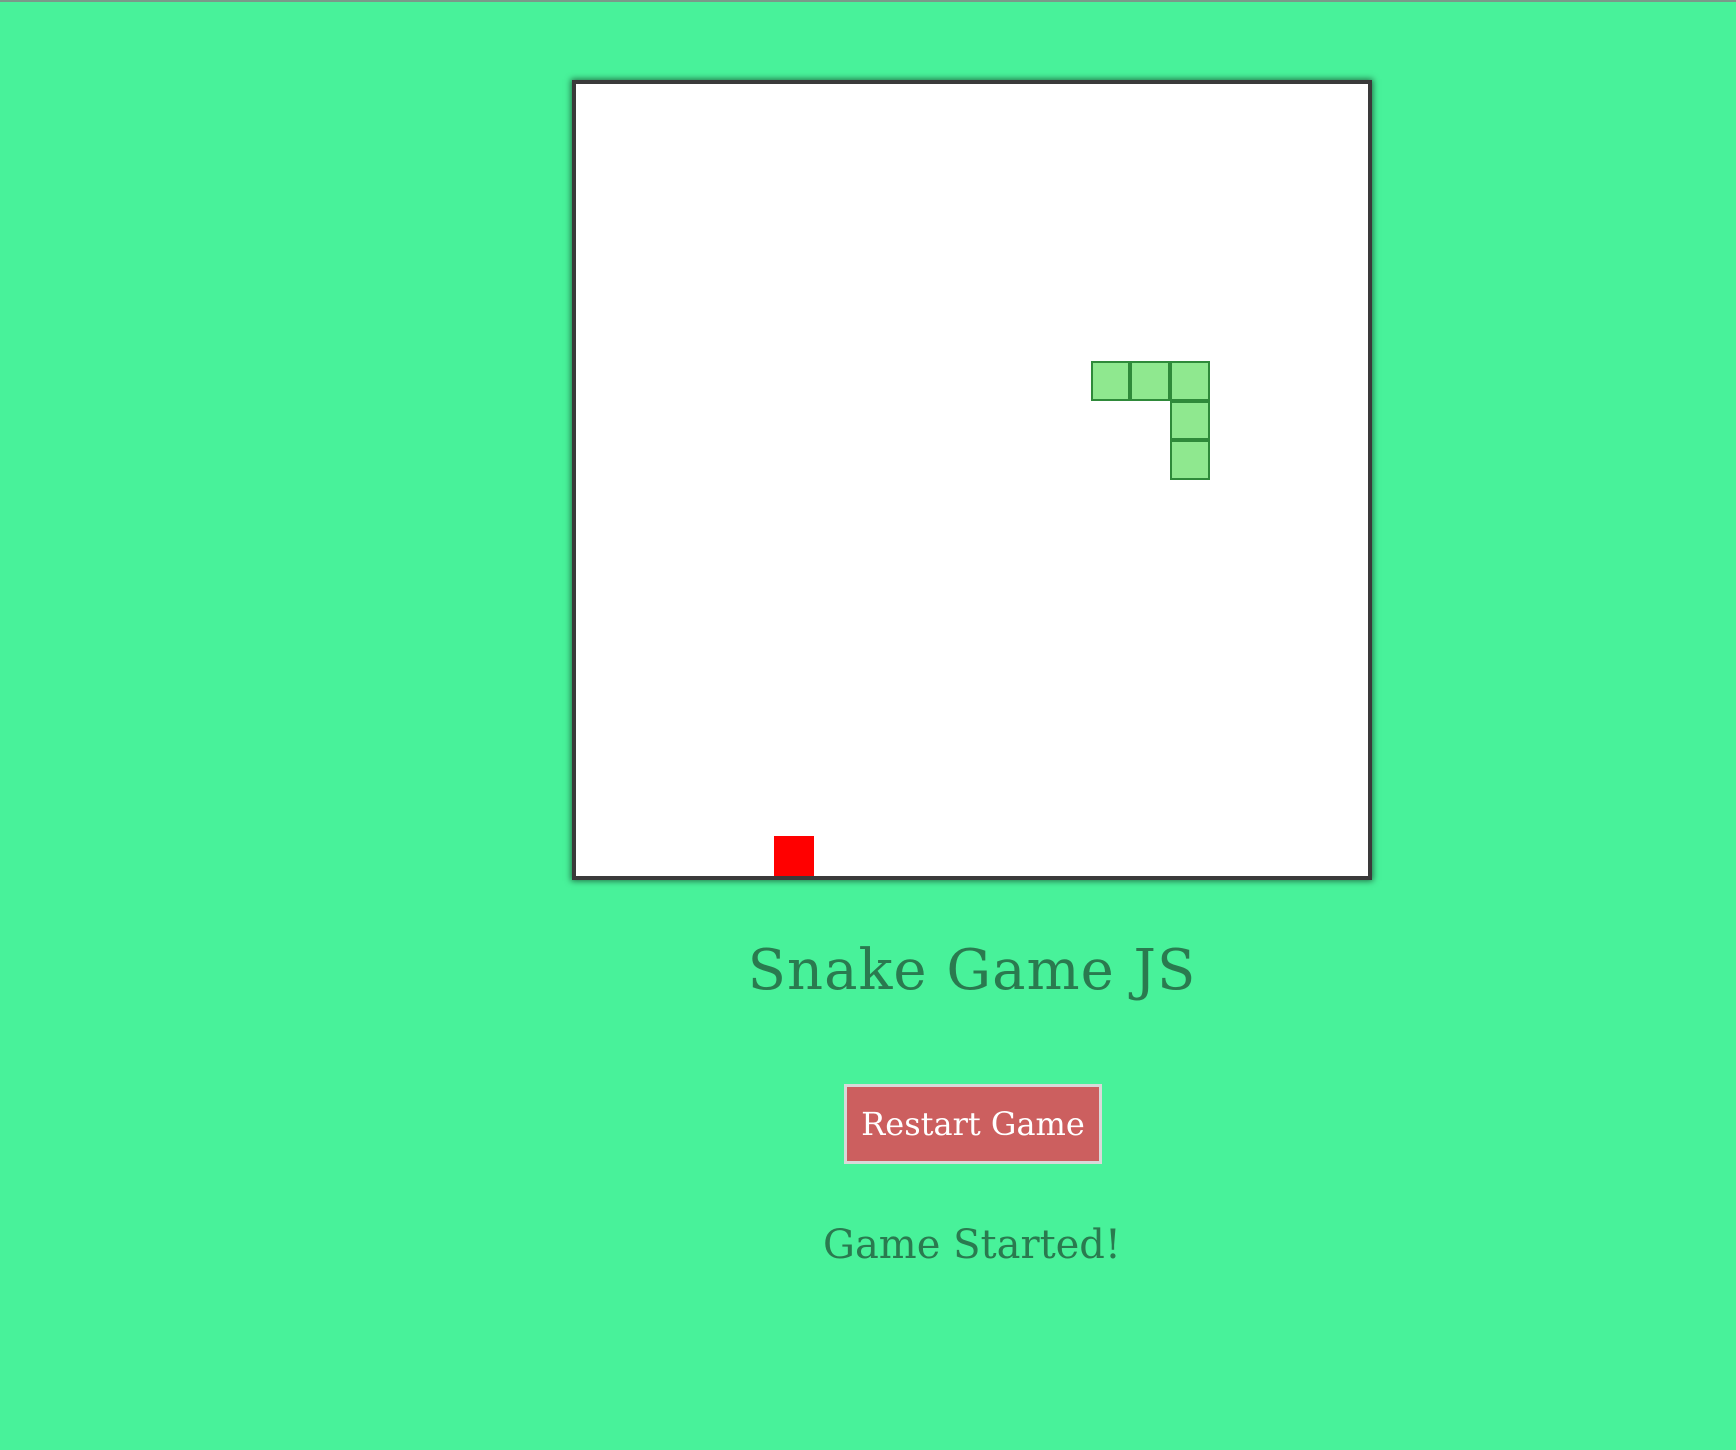 This screenshot has width=1736, height=1450. I want to click on snake-head-segment, so click(1190, 460).